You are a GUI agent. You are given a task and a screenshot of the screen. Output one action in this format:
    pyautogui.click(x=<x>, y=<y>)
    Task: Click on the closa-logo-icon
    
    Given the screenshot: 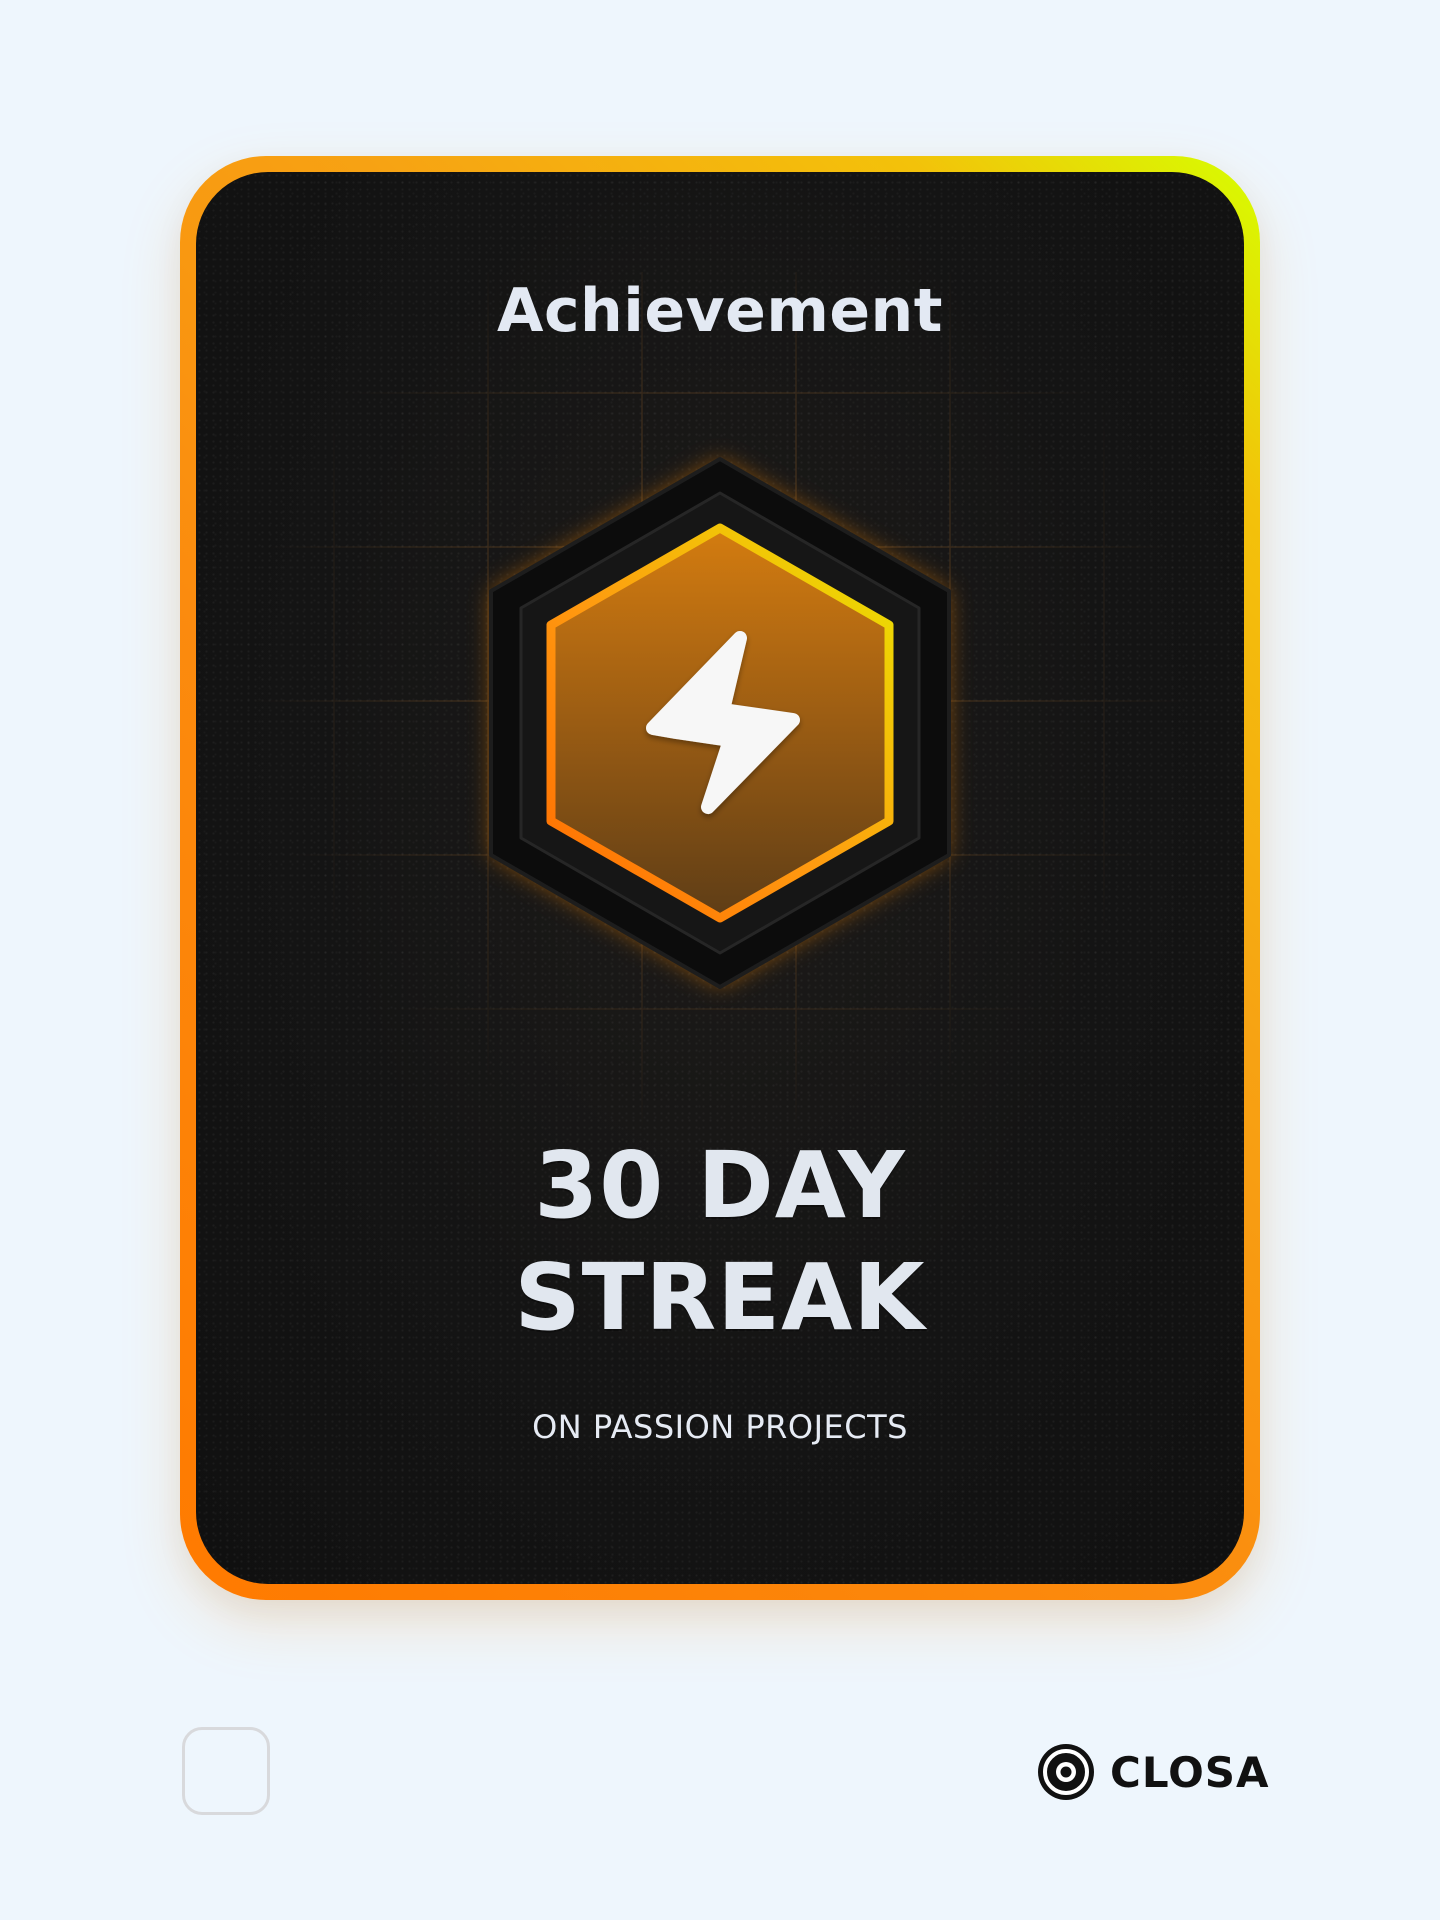 What is the action you would take?
    pyautogui.click(x=1066, y=1772)
    